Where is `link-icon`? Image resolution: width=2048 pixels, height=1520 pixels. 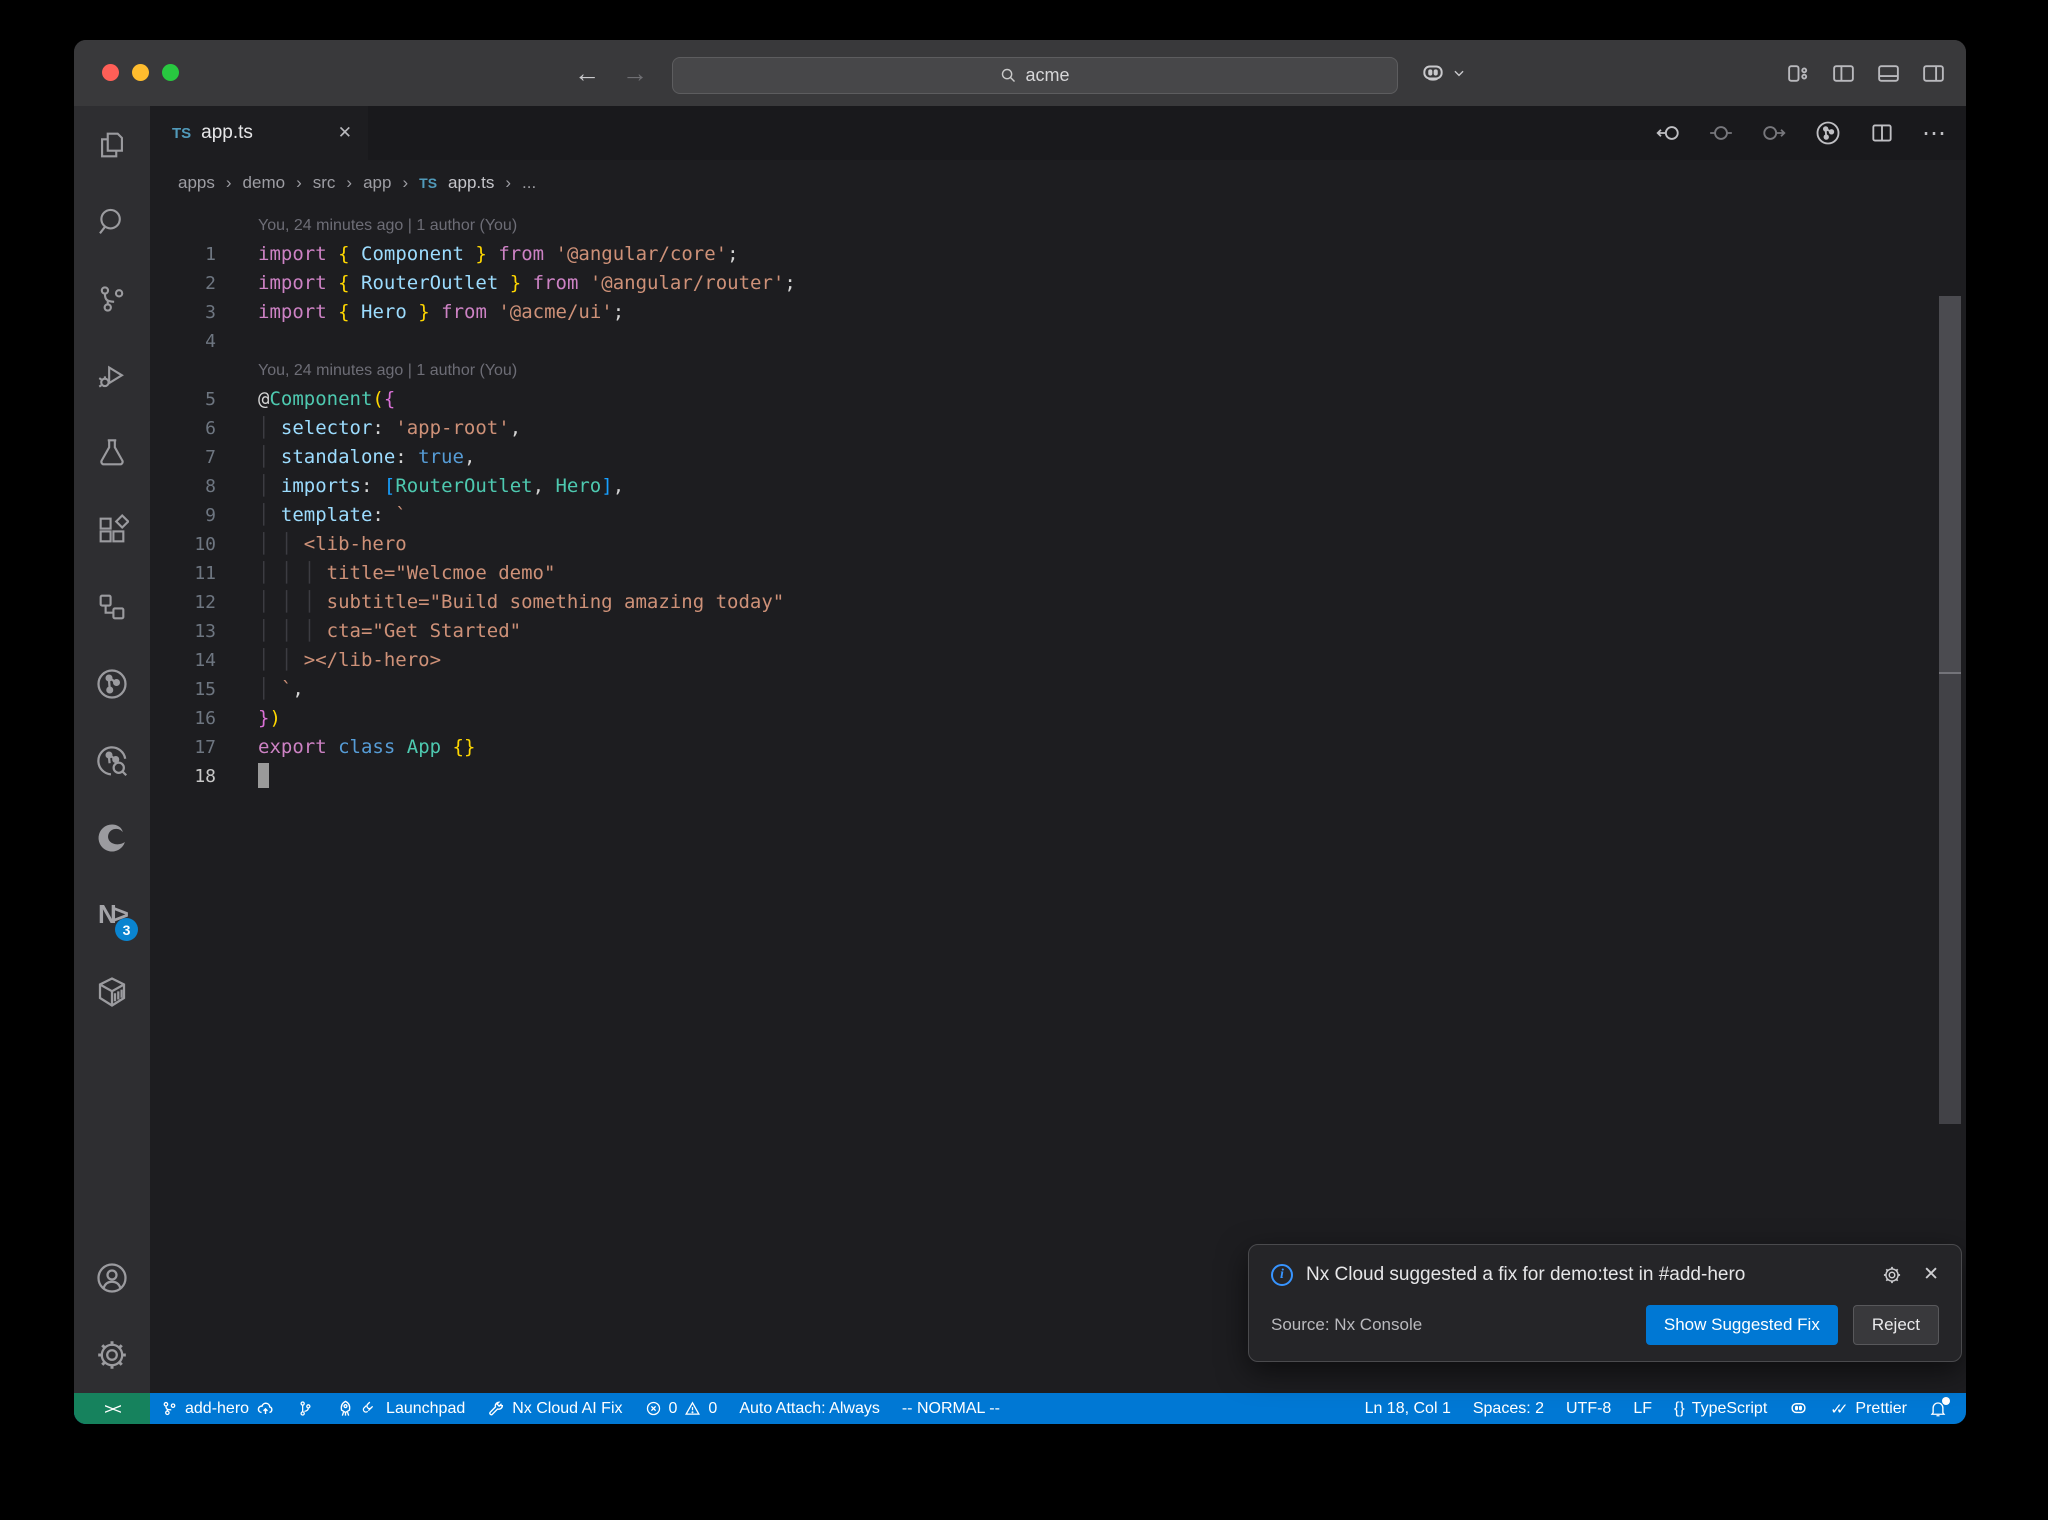 link-icon is located at coordinates (370, 1408).